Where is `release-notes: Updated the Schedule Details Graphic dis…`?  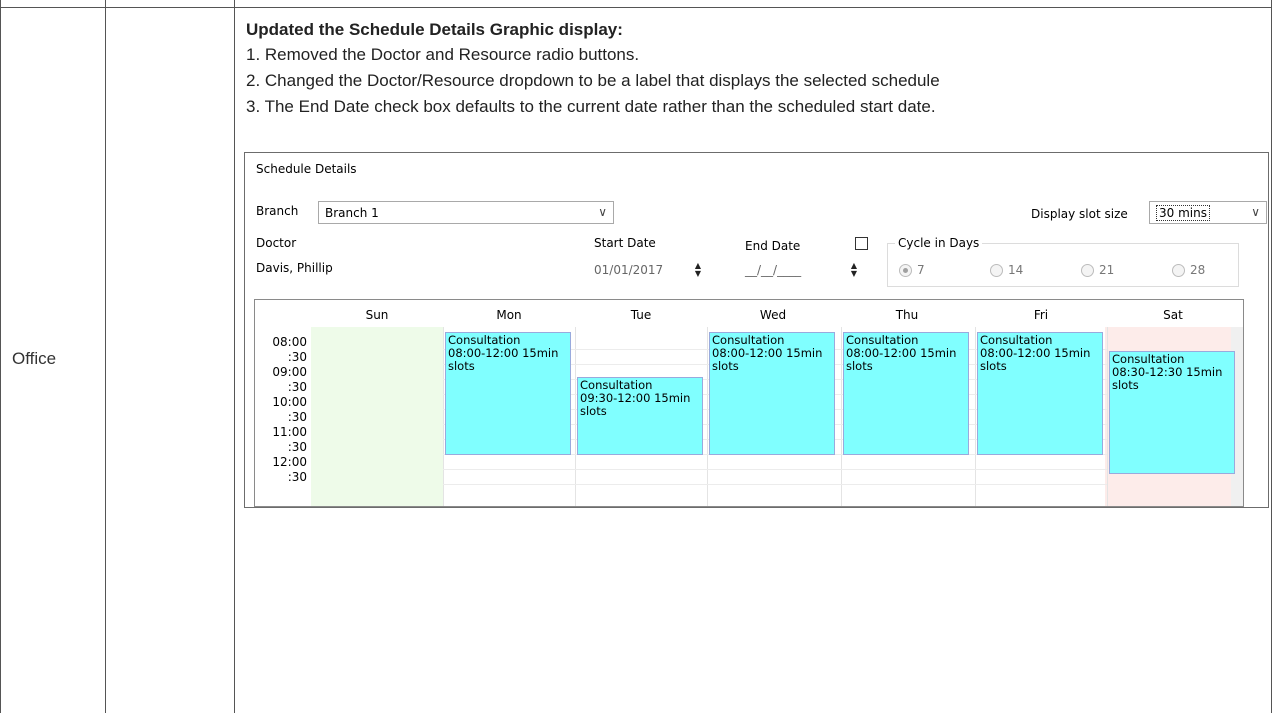 release-notes: Updated the Schedule Details Graphic dis… is located at coordinates (754, 71).